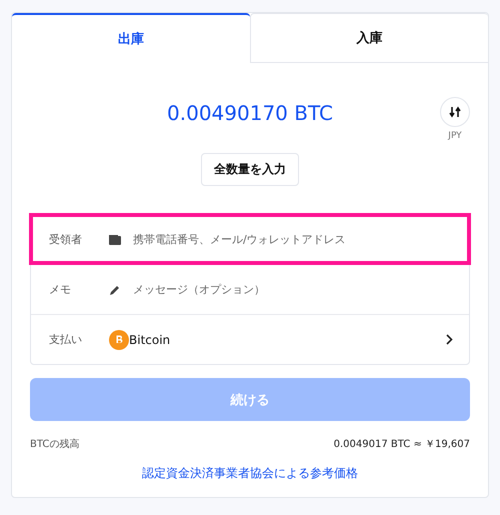 This screenshot has width=500, height=515. I want to click on swap-icon, so click(455, 112).